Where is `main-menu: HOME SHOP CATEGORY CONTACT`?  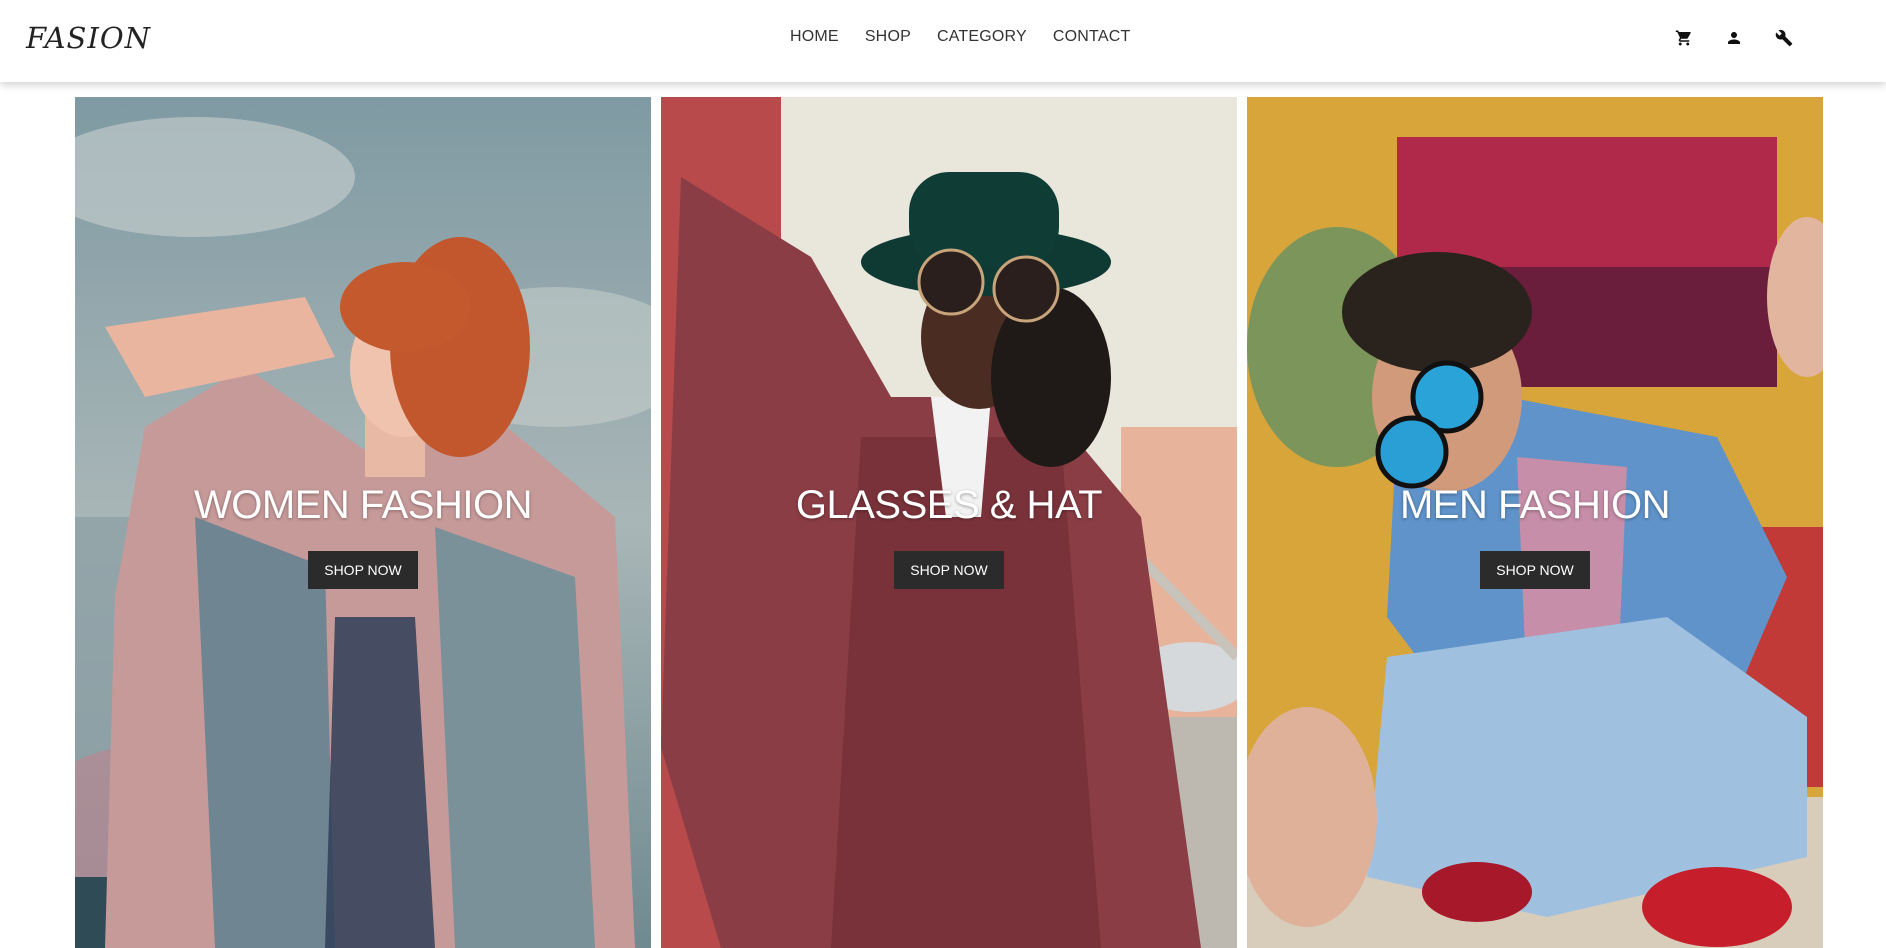
main-menu: HOME SHOP CATEGORY CONTACT is located at coordinates (960, 37).